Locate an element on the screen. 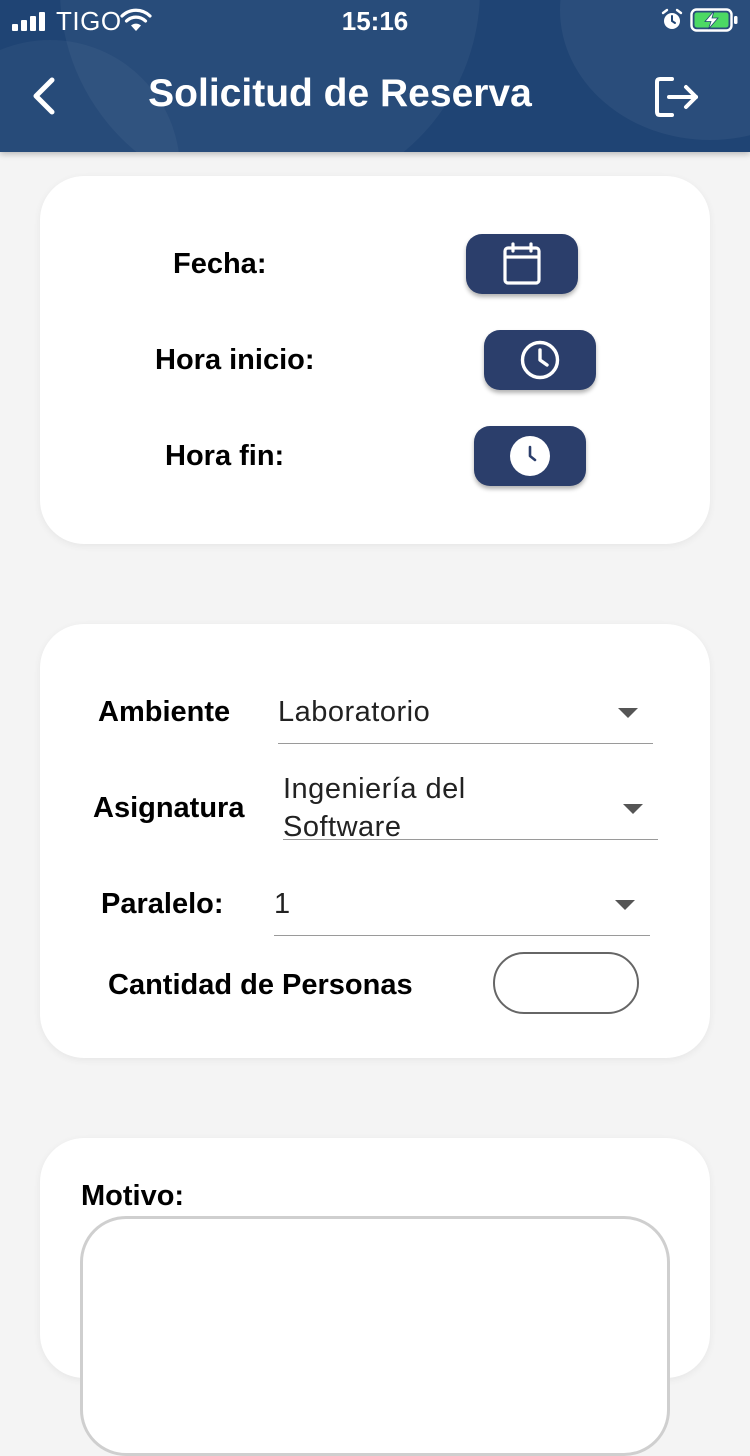 The width and height of the screenshot is (750, 1456). date-picker-button is located at coordinates (522, 264).